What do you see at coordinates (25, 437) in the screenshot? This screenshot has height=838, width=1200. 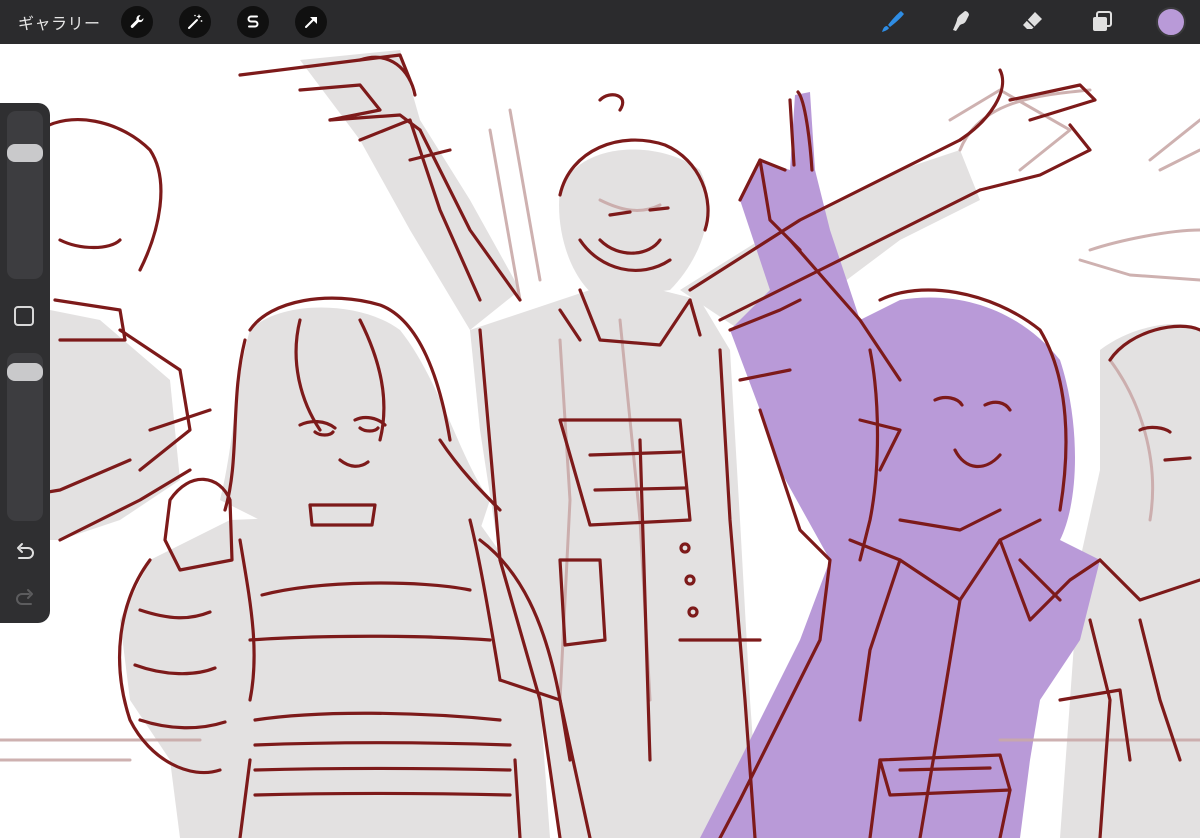 I see `opacity-slider` at bounding box center [25, 437].